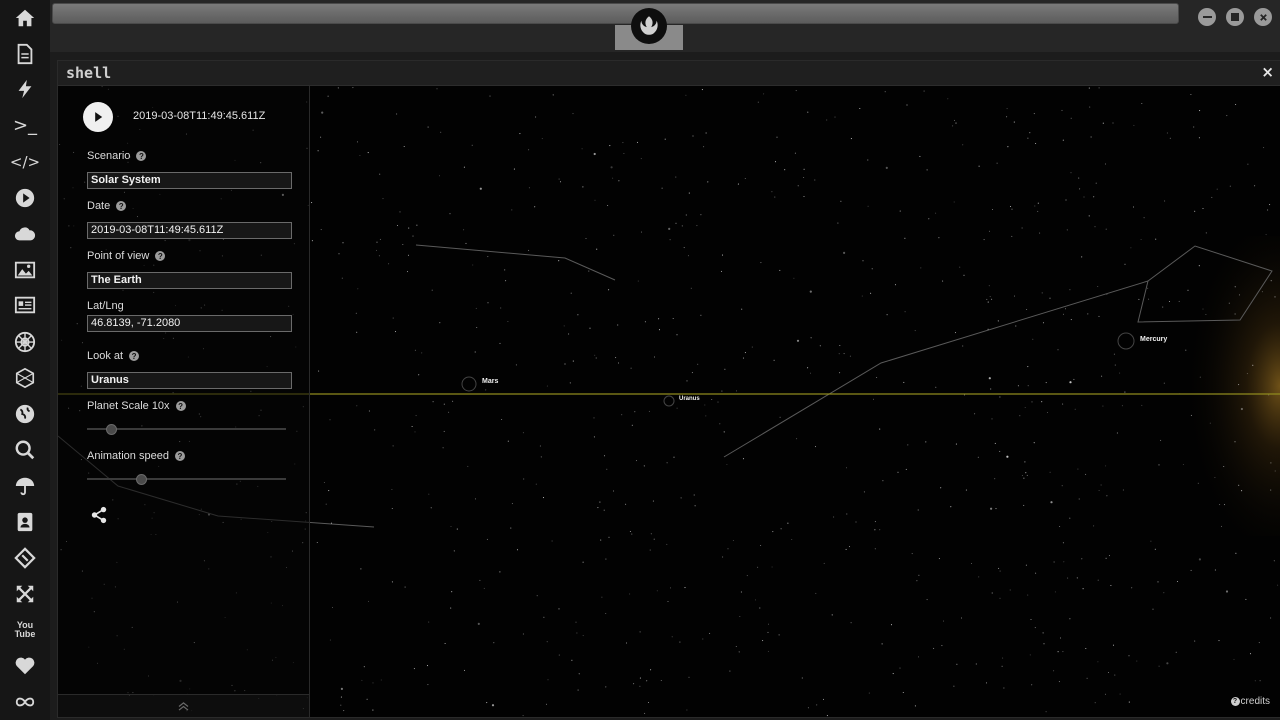  I want to click on rebel-logo-icon, so click(649, 26).